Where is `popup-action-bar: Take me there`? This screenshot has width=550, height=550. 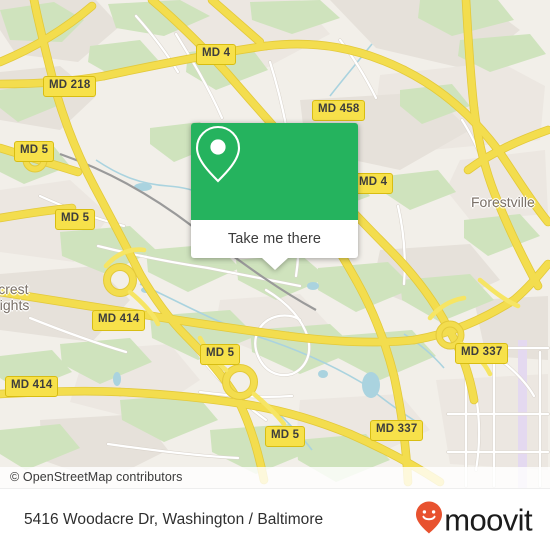 popup-action-bar: Take me there is located at coordinates (274, 245).